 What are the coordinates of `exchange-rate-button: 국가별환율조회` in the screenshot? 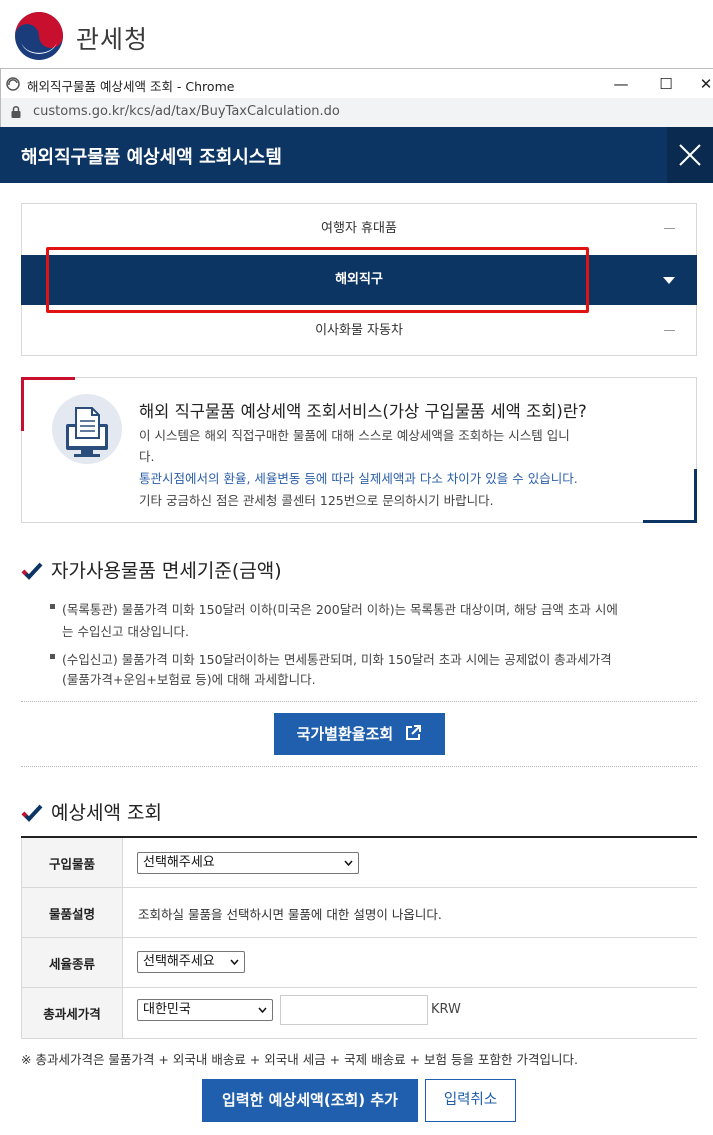 It's located at (359, 734).